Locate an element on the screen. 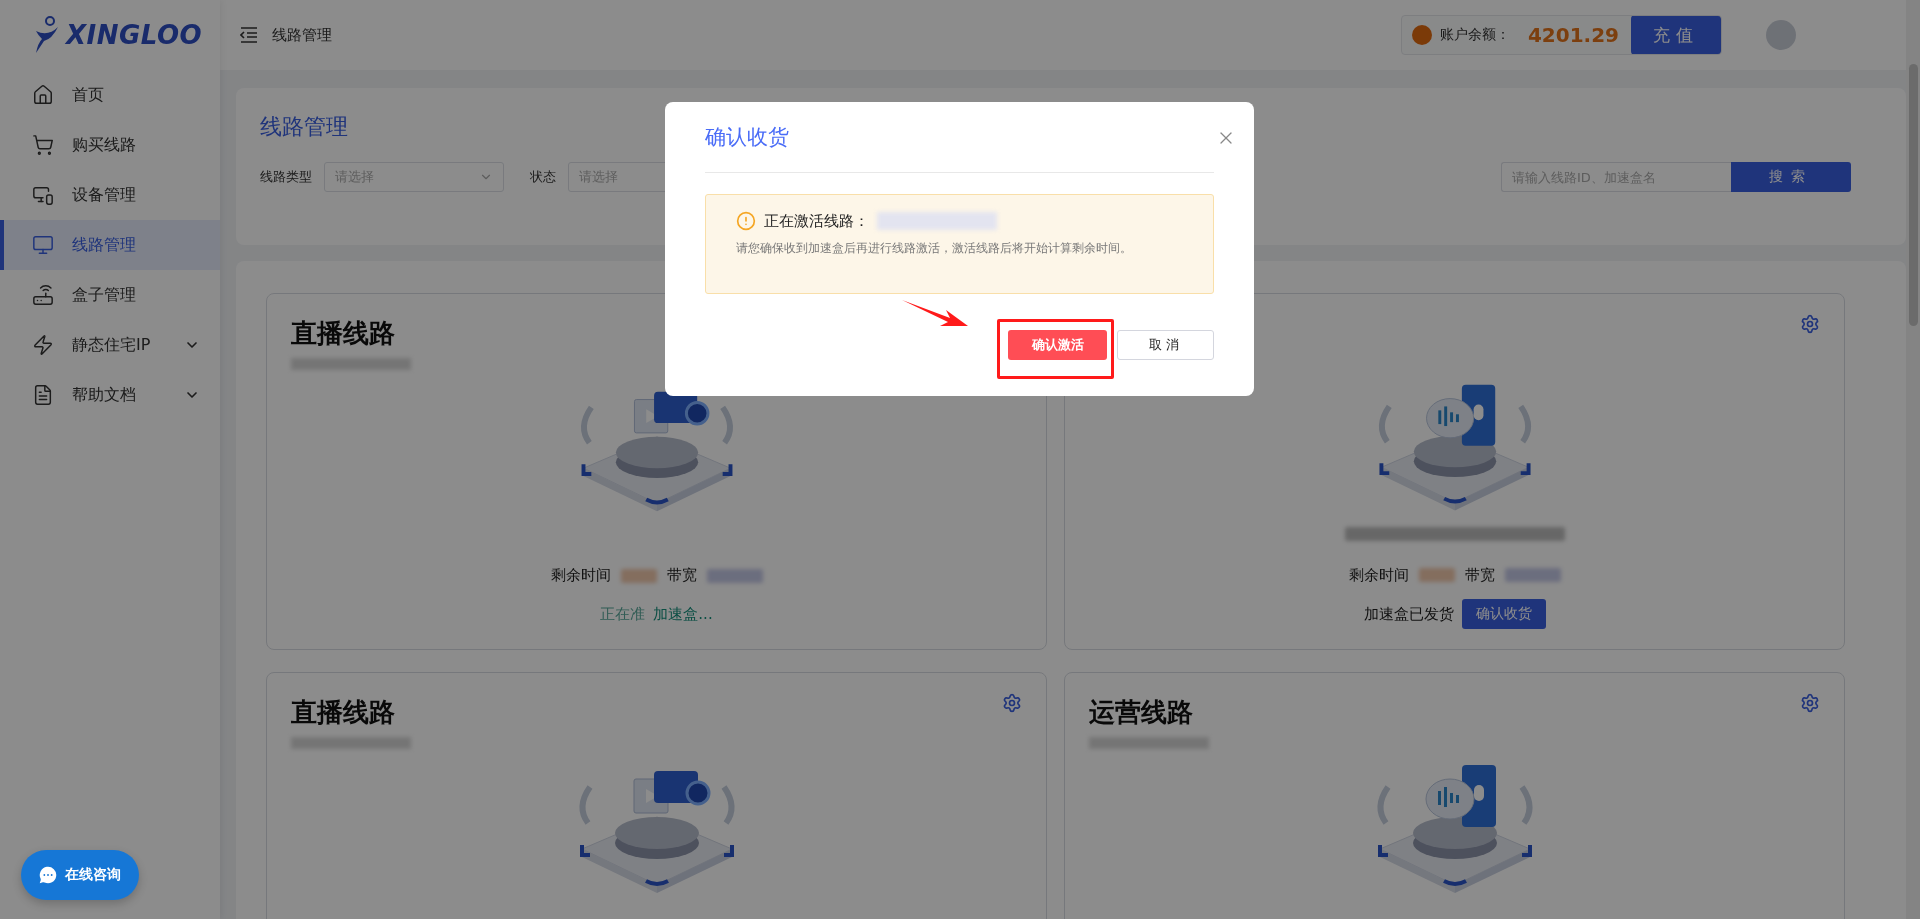  notice-text: 请您确保收到加速盒后再进行线路激活，激活线路后将开始计算剩余时间。 is located at coordinates (934, 248).